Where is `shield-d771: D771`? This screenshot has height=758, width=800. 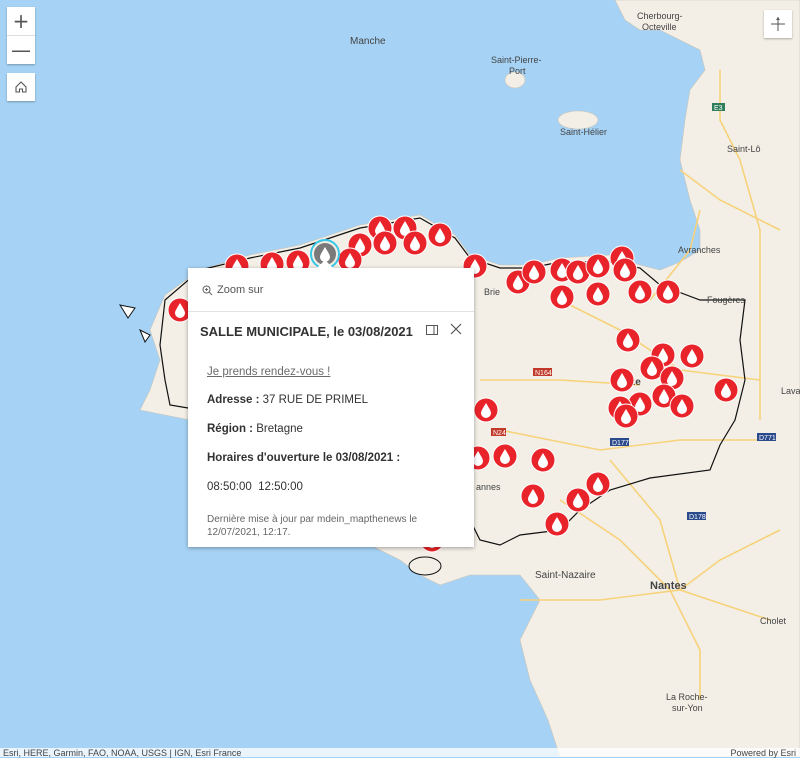
shield-d771: D771 is located at coordinates (767, 438).